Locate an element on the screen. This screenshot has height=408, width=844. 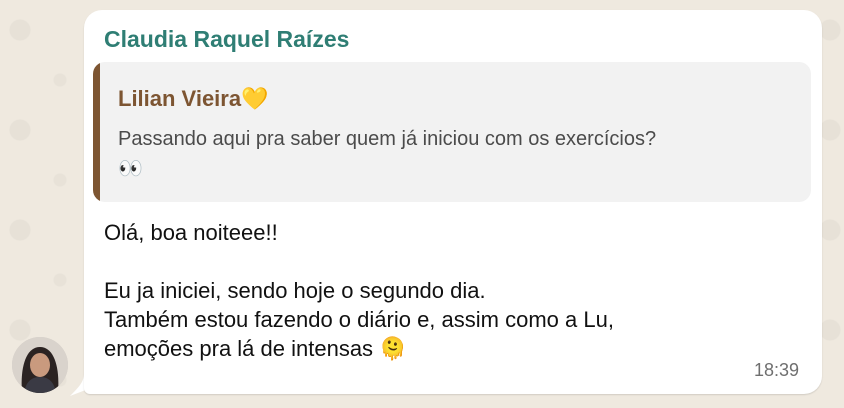
avatar is located at coordinates (40, 365).